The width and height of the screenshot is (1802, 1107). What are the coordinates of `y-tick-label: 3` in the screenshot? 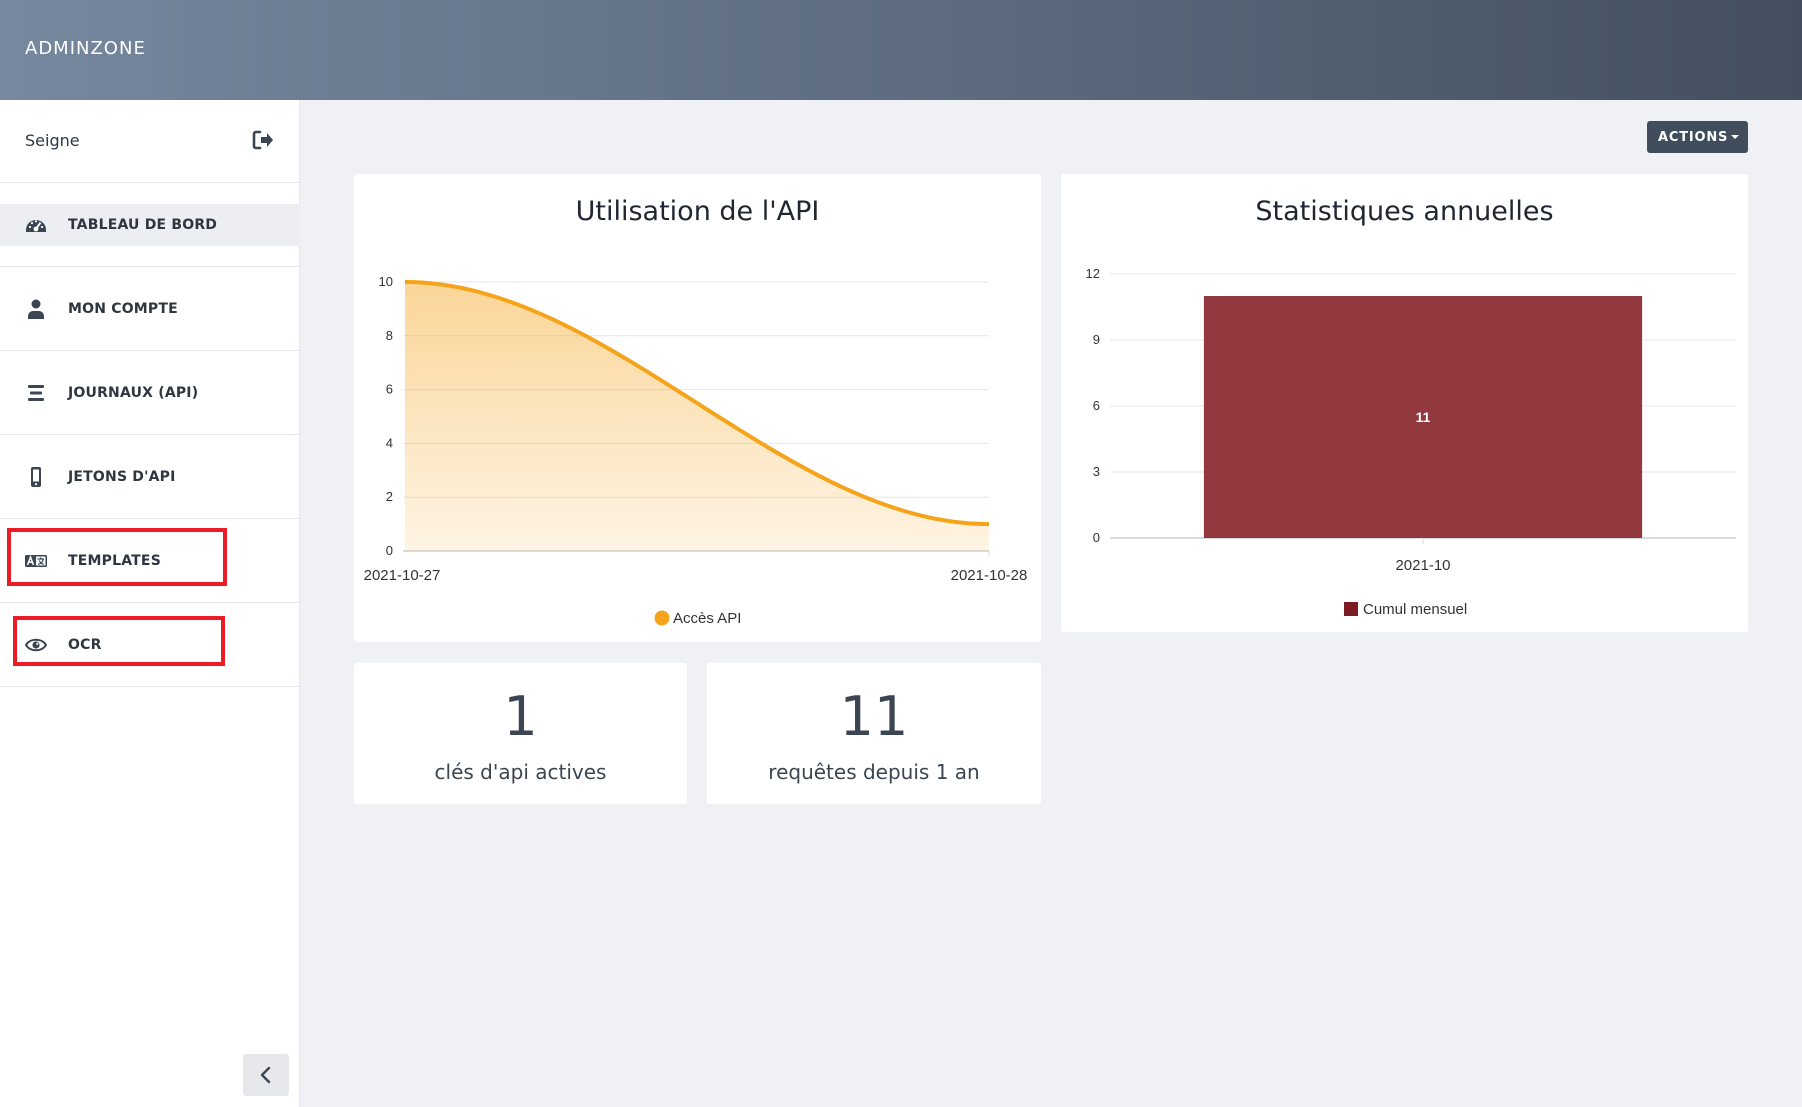 It's located at (1096, 471).